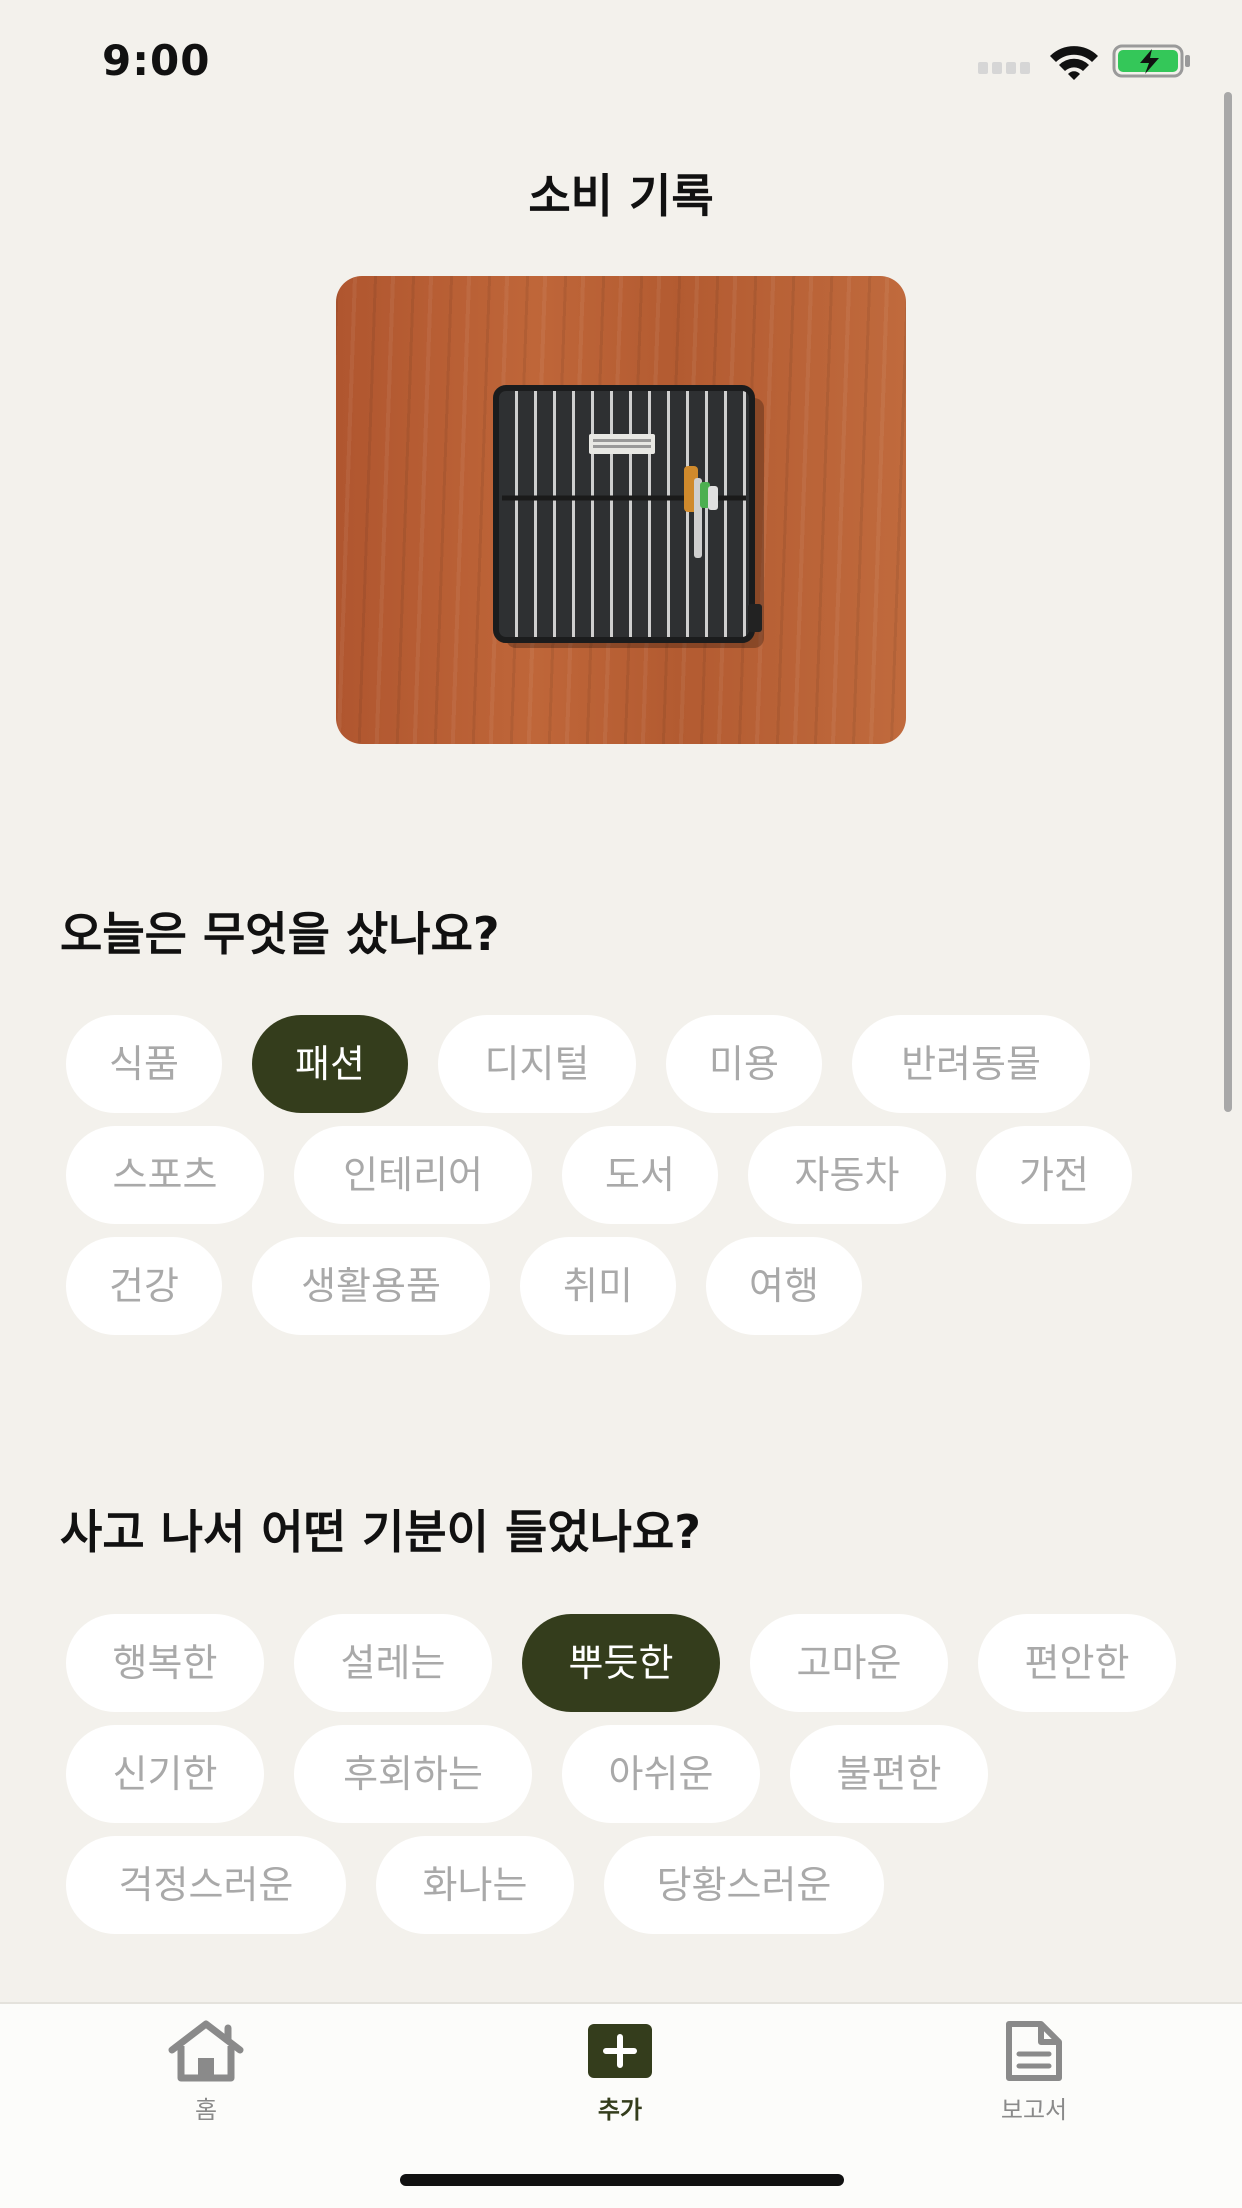 The image size is (1242, 2208). I want to click on category-chip-travel: 여행, so click(784, 1286).